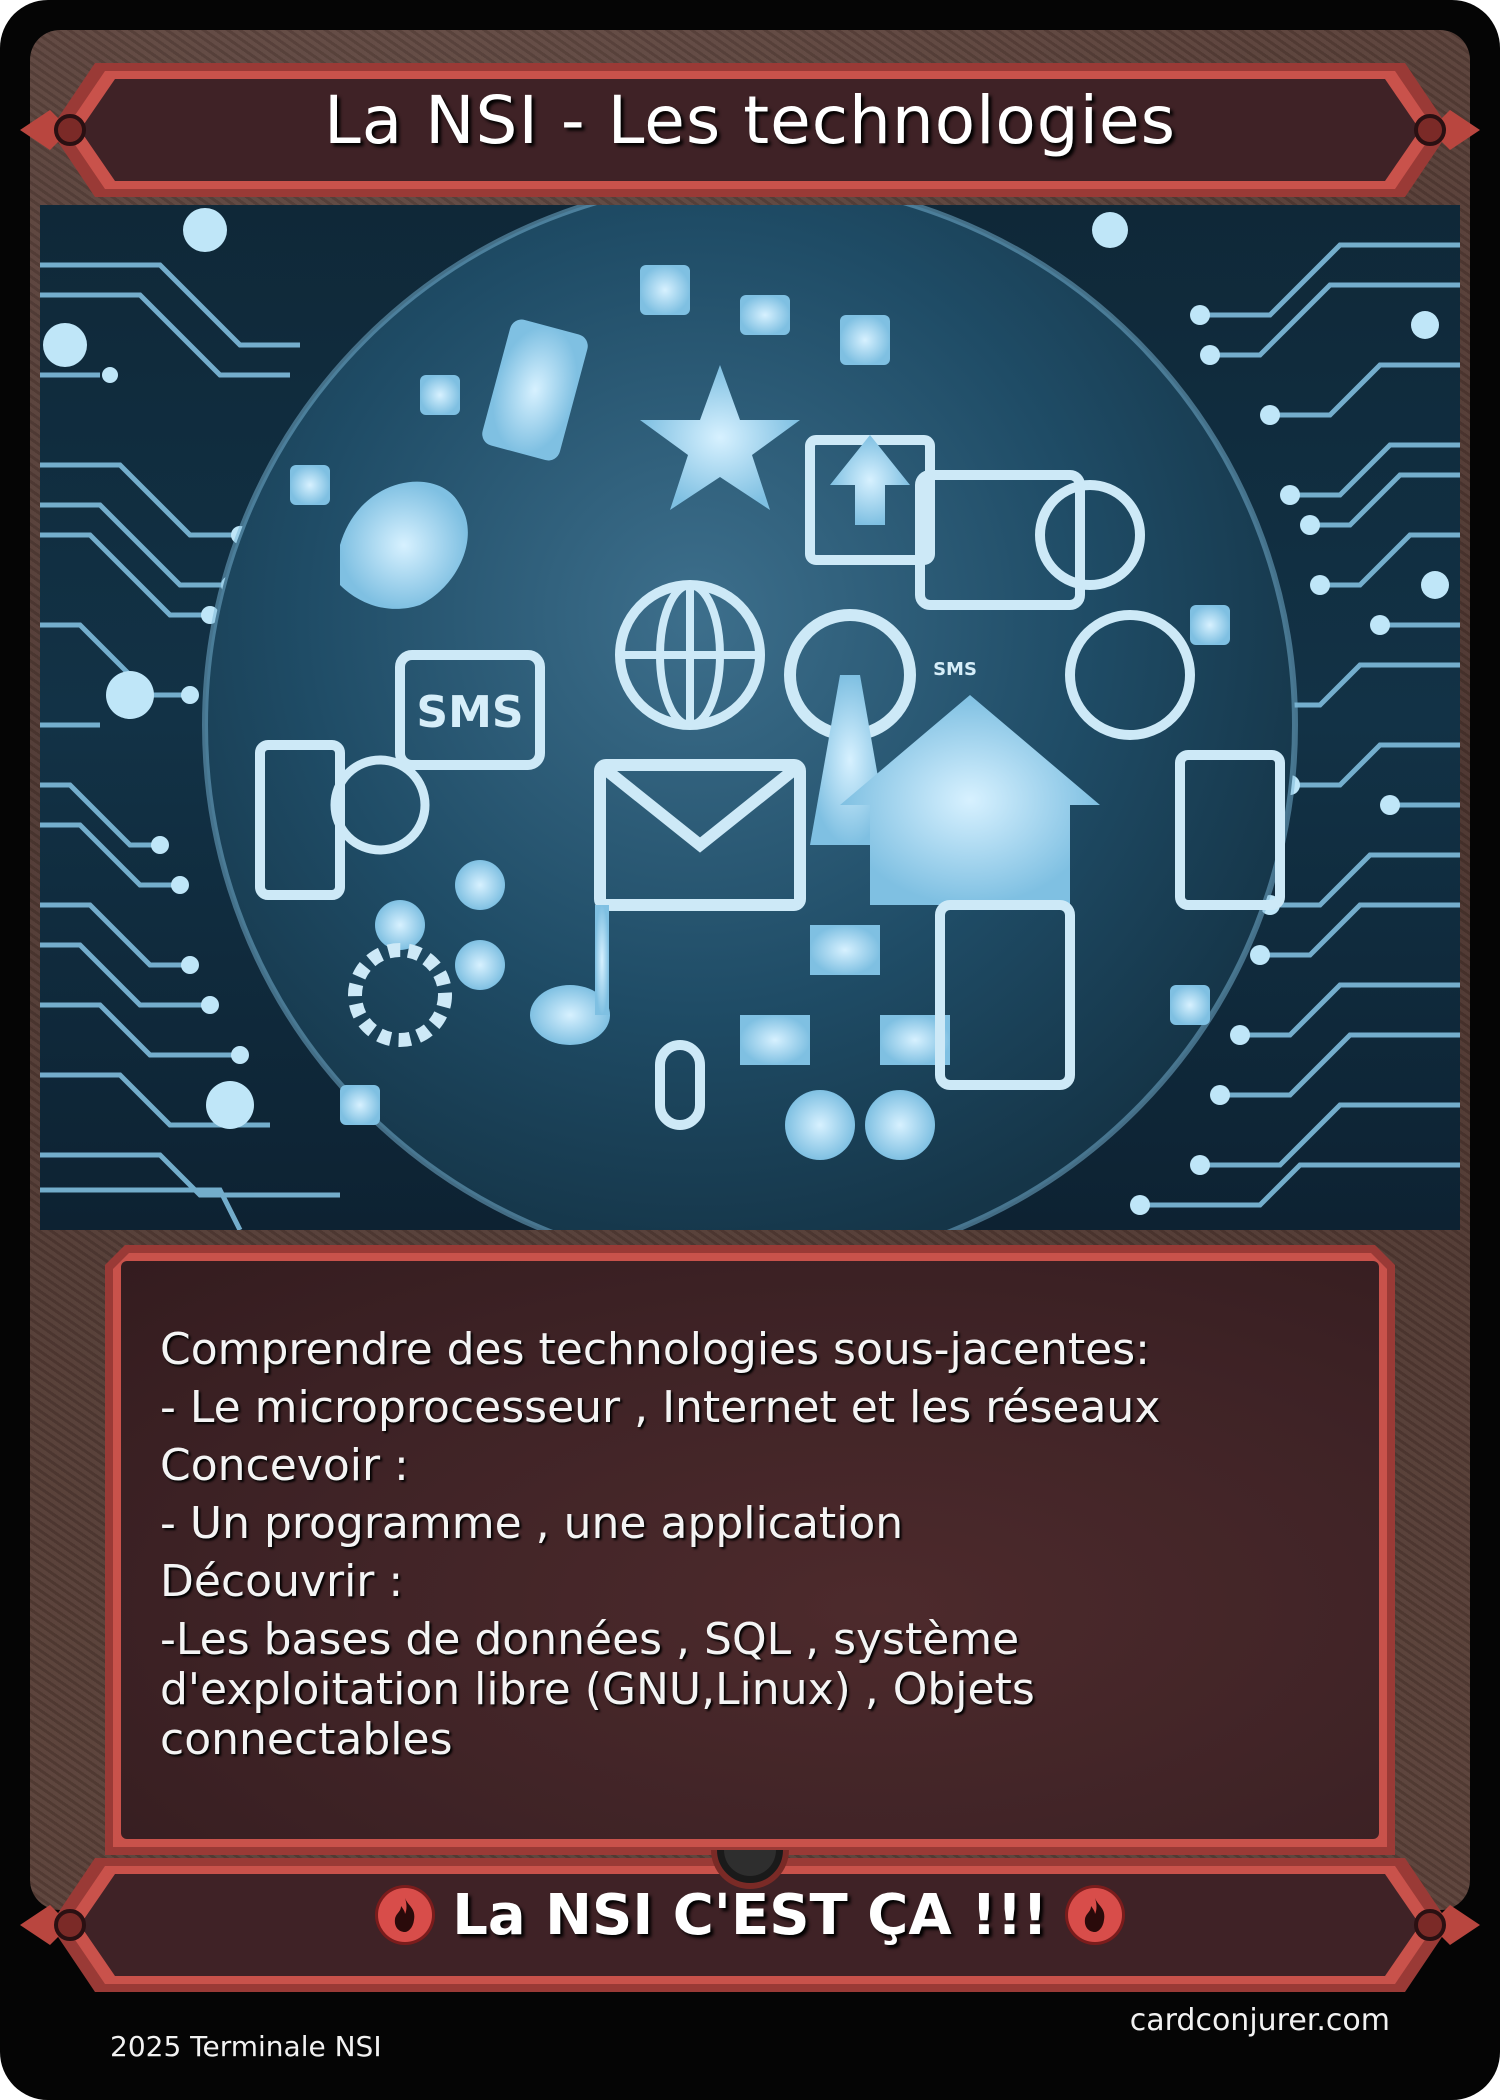 Image resolution: width=1500 pixels, height=2100 pixels. I want to click on rules-line: Découvrir :, so click(282, 1581).